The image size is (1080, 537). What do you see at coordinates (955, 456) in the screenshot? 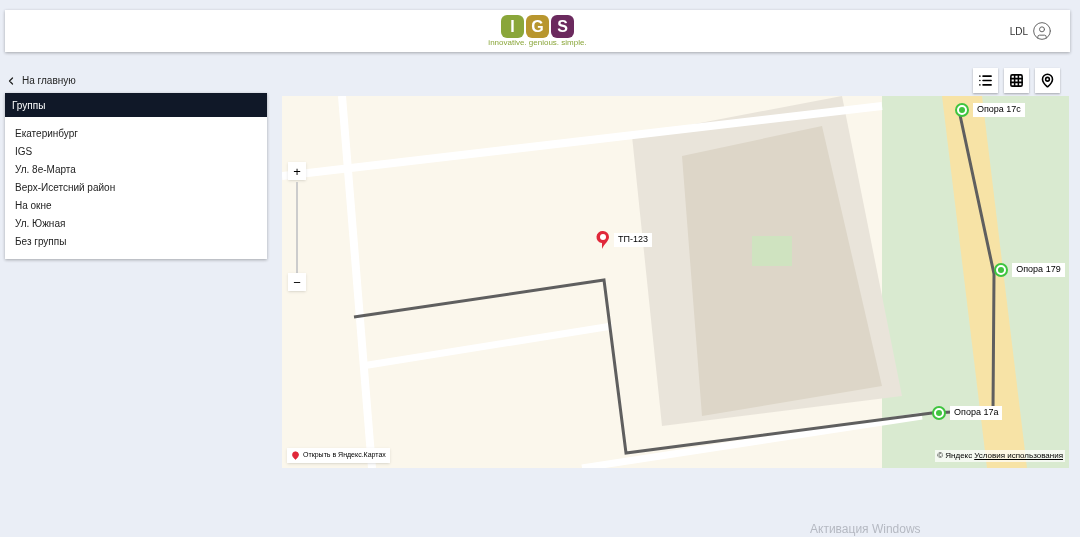
I see `map-copyright: © Яндекс` at bounding box center [955, 456].